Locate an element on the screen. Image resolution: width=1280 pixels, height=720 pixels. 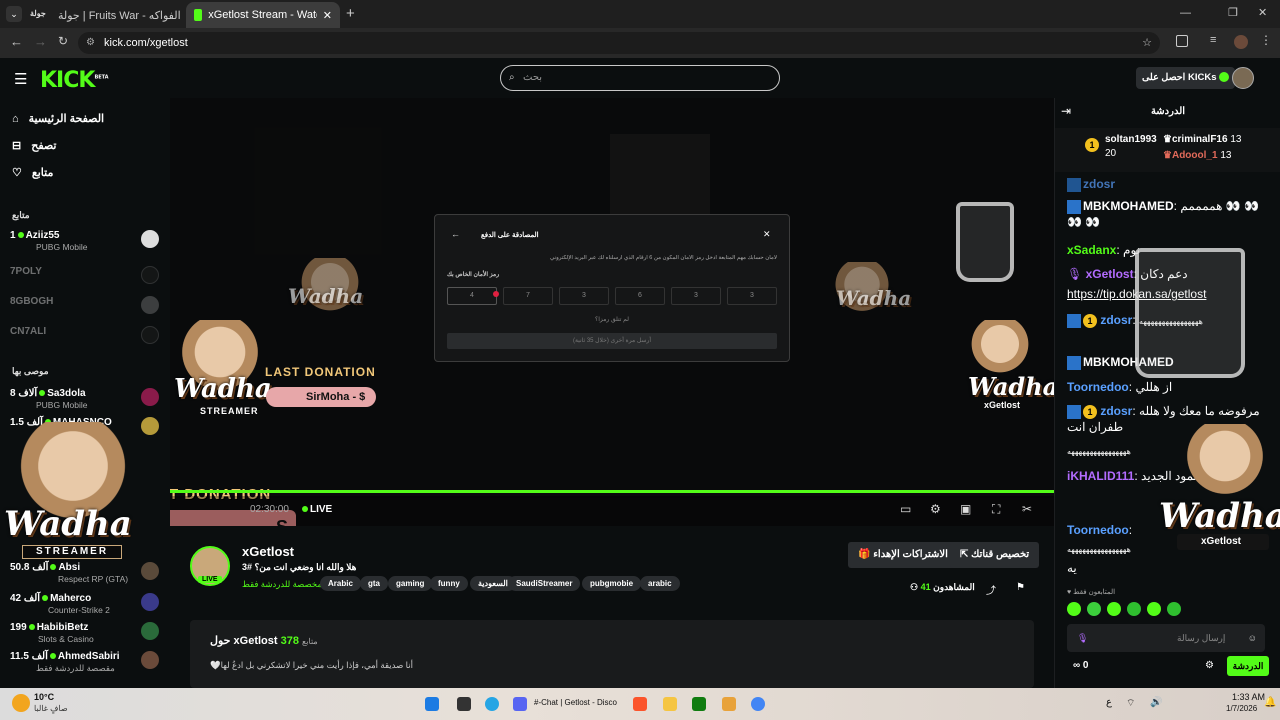
clock-date: 1/7/2026 is located at coordinates (1241, 708).